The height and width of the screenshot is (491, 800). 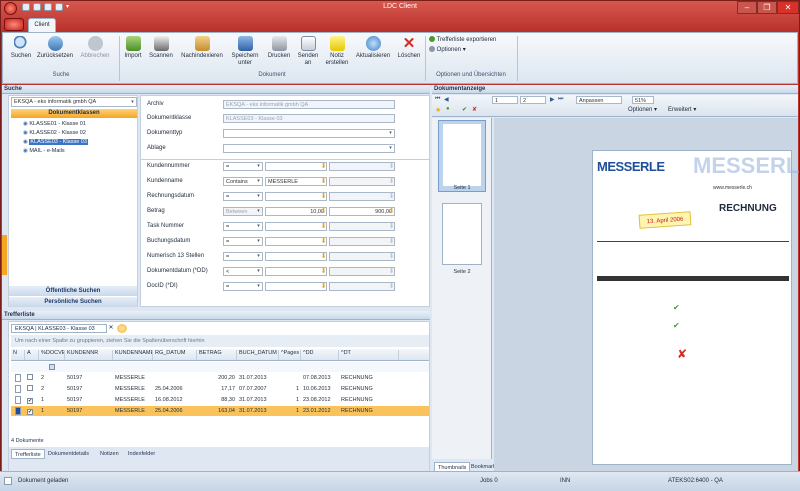 What do you see at coordinates (599, 100) in the screenshot?
I see `fit-select: Anpassen` at bounding box center [599, 100].